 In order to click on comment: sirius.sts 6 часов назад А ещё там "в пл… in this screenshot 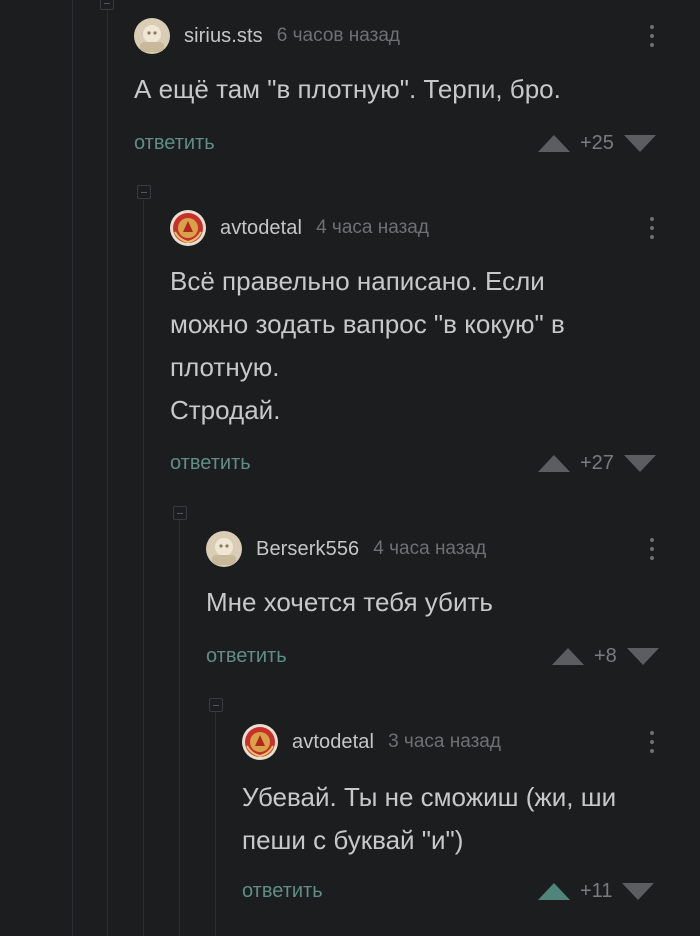, I will do `click(417, 91)`.